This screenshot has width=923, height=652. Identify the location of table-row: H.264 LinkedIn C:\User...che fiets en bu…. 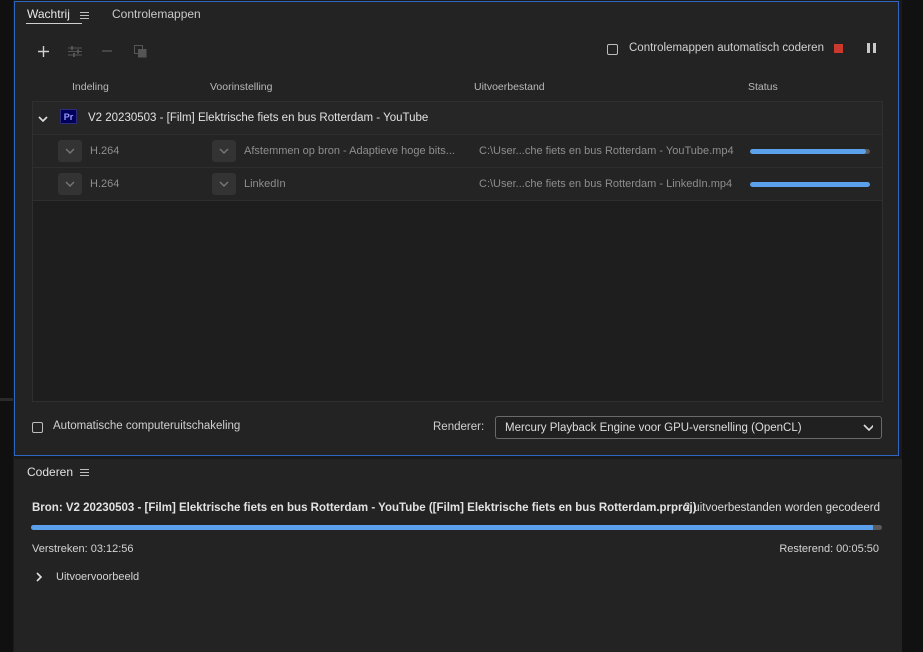
(457, 184).